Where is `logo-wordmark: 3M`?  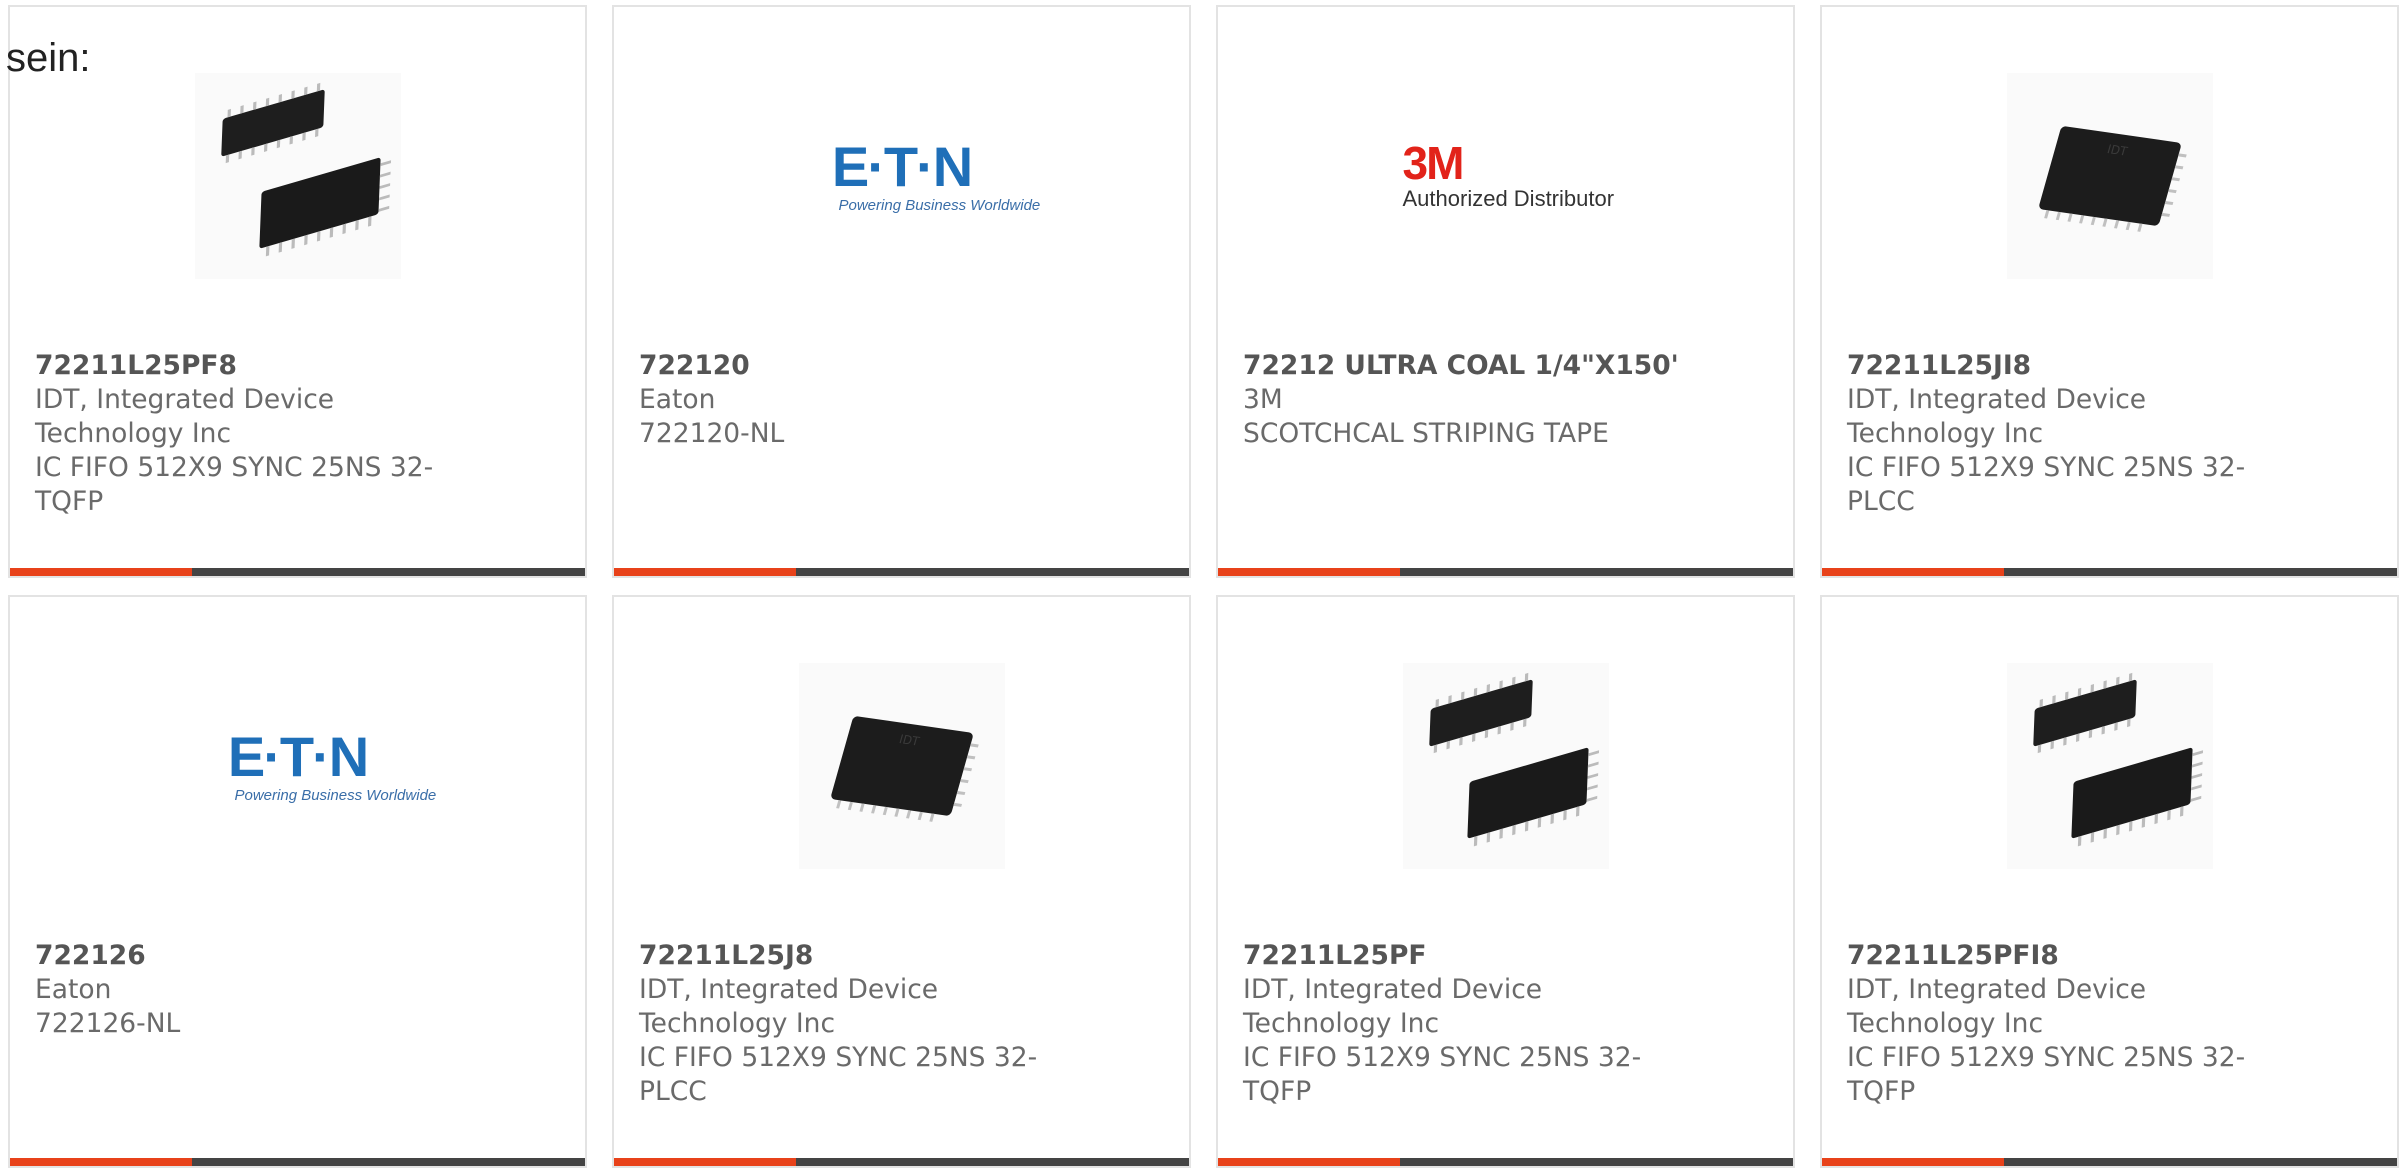 logo-wordmark: 3M is located at coordinates (1506, 163).